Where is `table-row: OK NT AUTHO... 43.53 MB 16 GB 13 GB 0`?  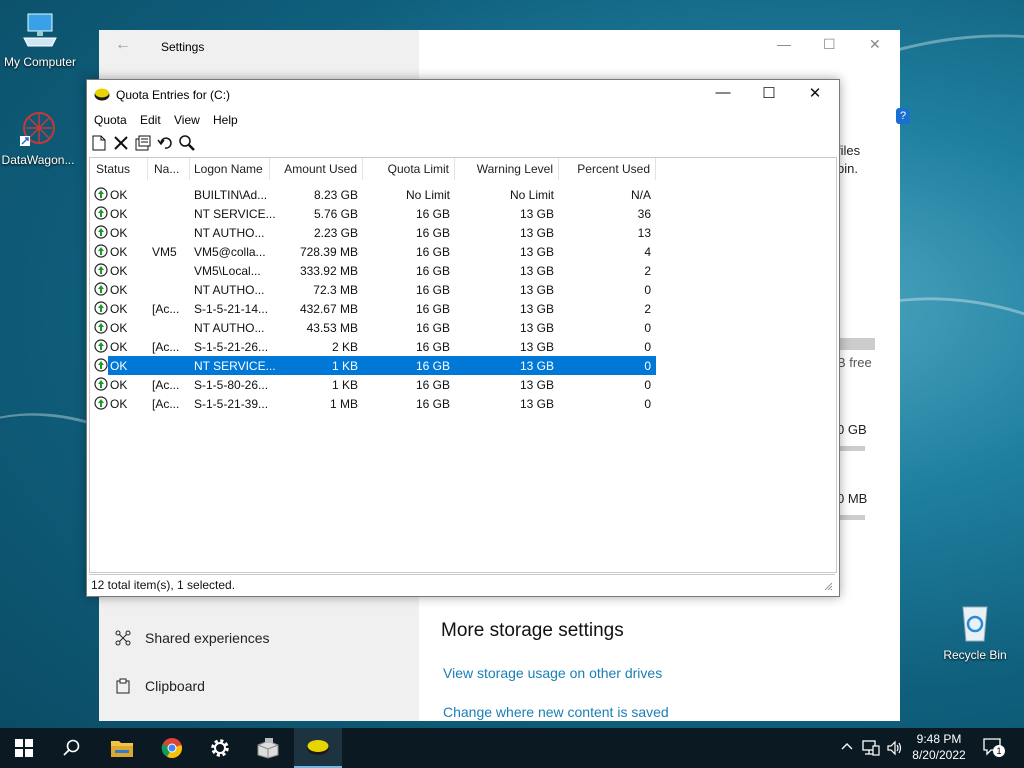 table-row: OK NT AUTHO... 43.53 MB 16 GB 13 GB 0 is located at coordinates (373, 327).